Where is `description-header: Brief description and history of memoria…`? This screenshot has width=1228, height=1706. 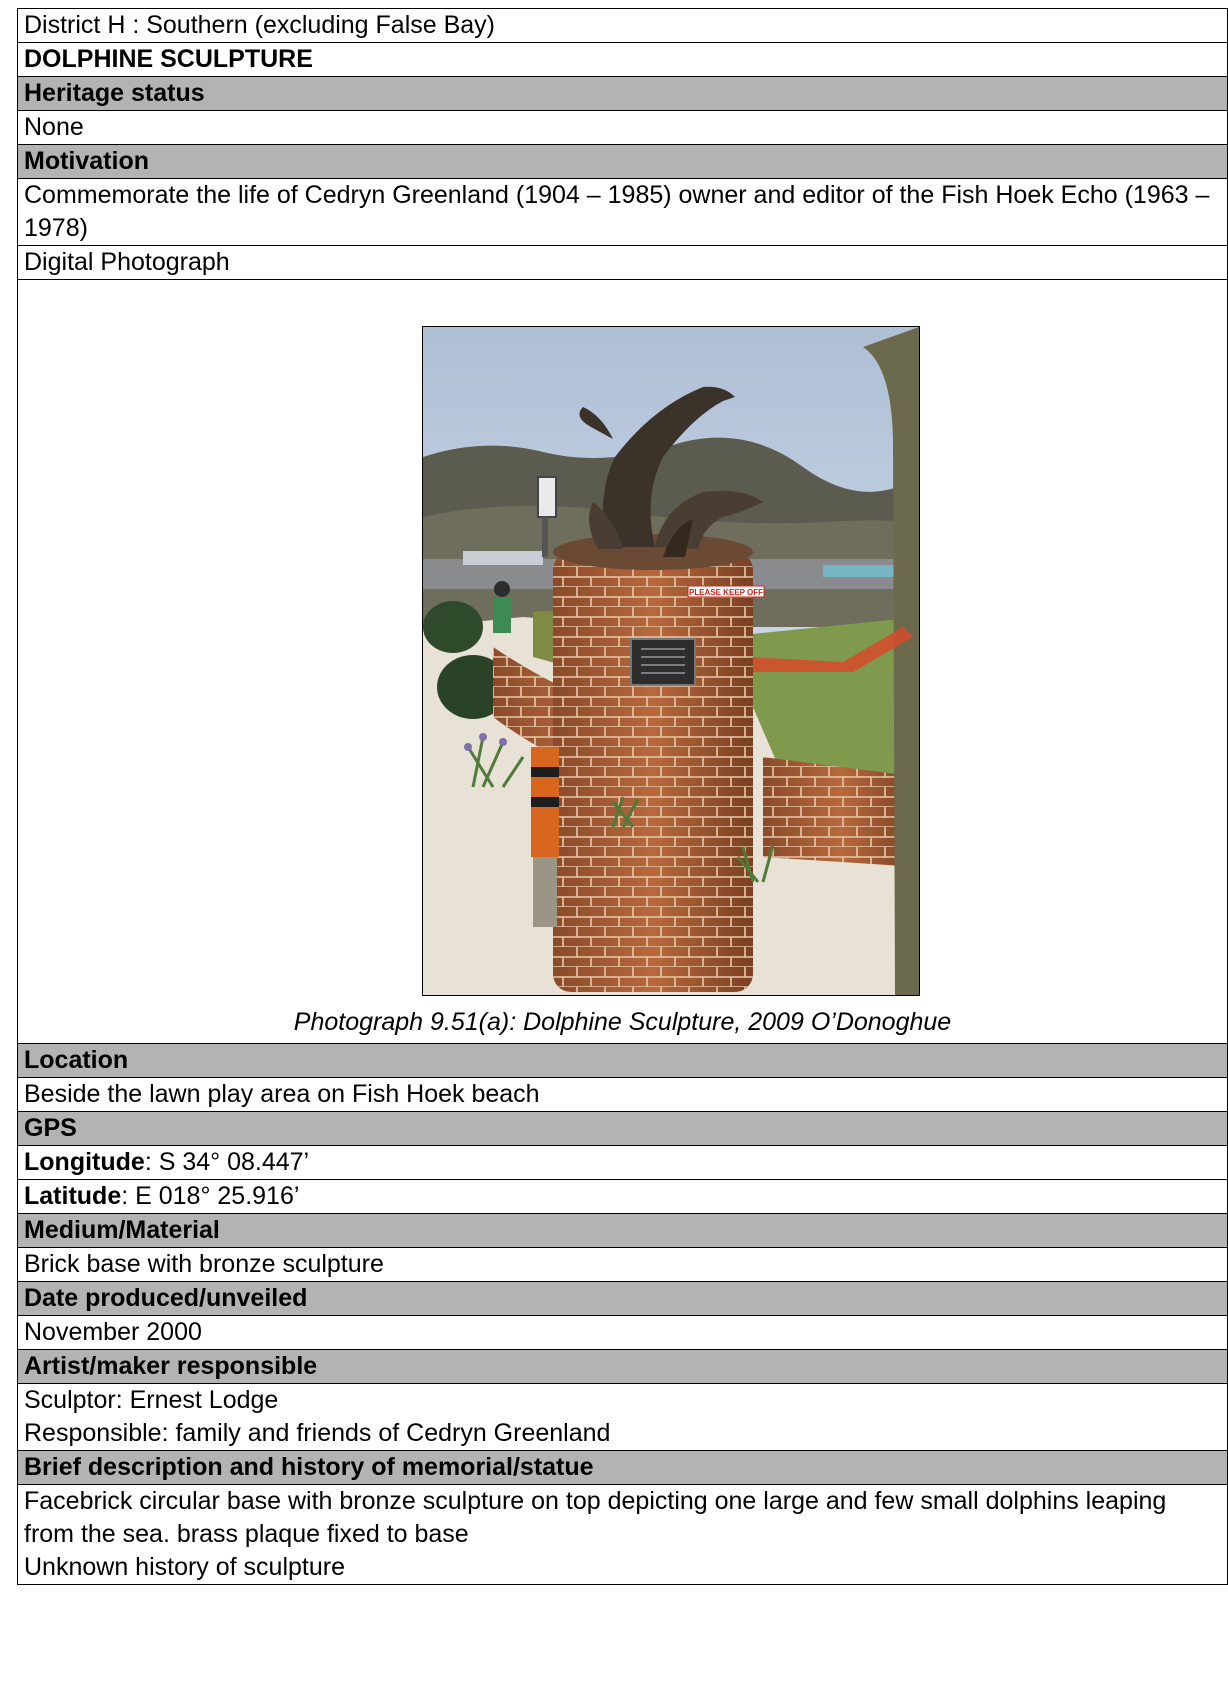 description-header: Brief description and history of memoria… is located at coordinates (622, 1467).